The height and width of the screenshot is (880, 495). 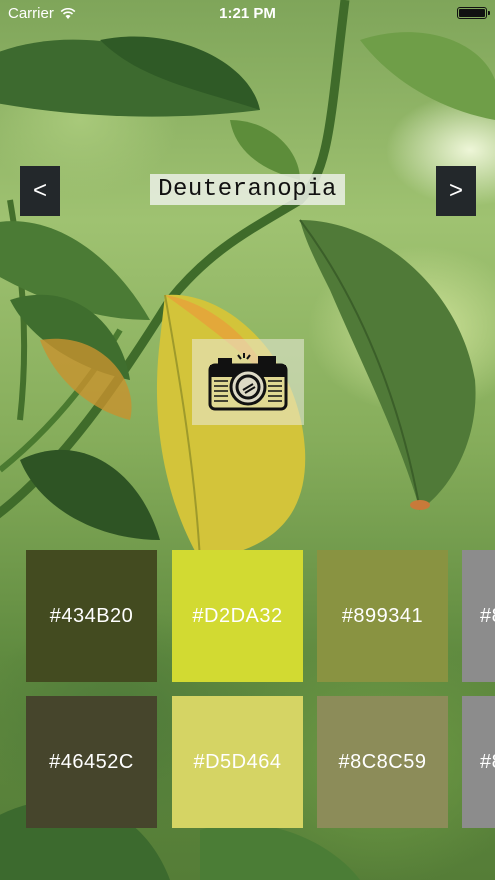 I want to click on camera-button, so click(x=248, y=382).